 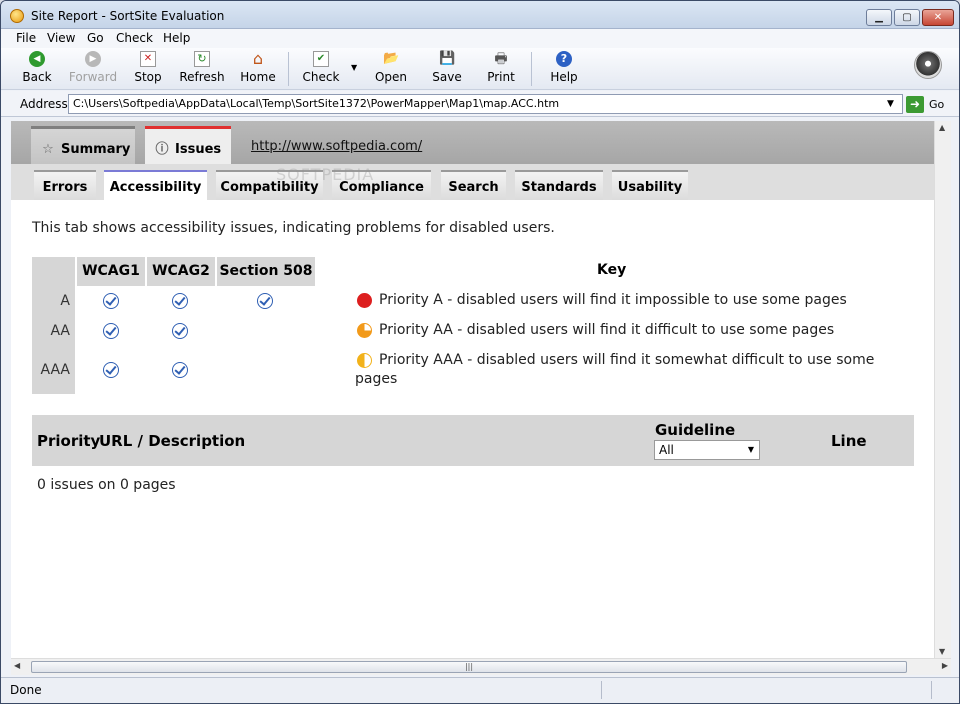 What do you see at coordinates (907, 17) in the screenshot?
I see `maximize-button: ▢` at bounding box center [907, 17].